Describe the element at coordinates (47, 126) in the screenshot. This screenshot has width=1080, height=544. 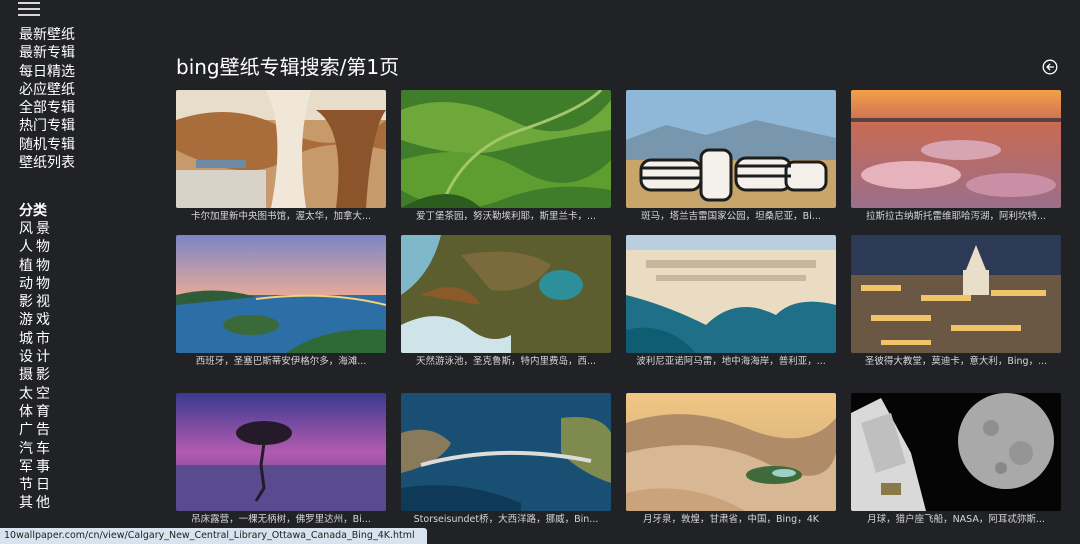
I see `nav-item-popular-albums: 热门专辑` at that location.